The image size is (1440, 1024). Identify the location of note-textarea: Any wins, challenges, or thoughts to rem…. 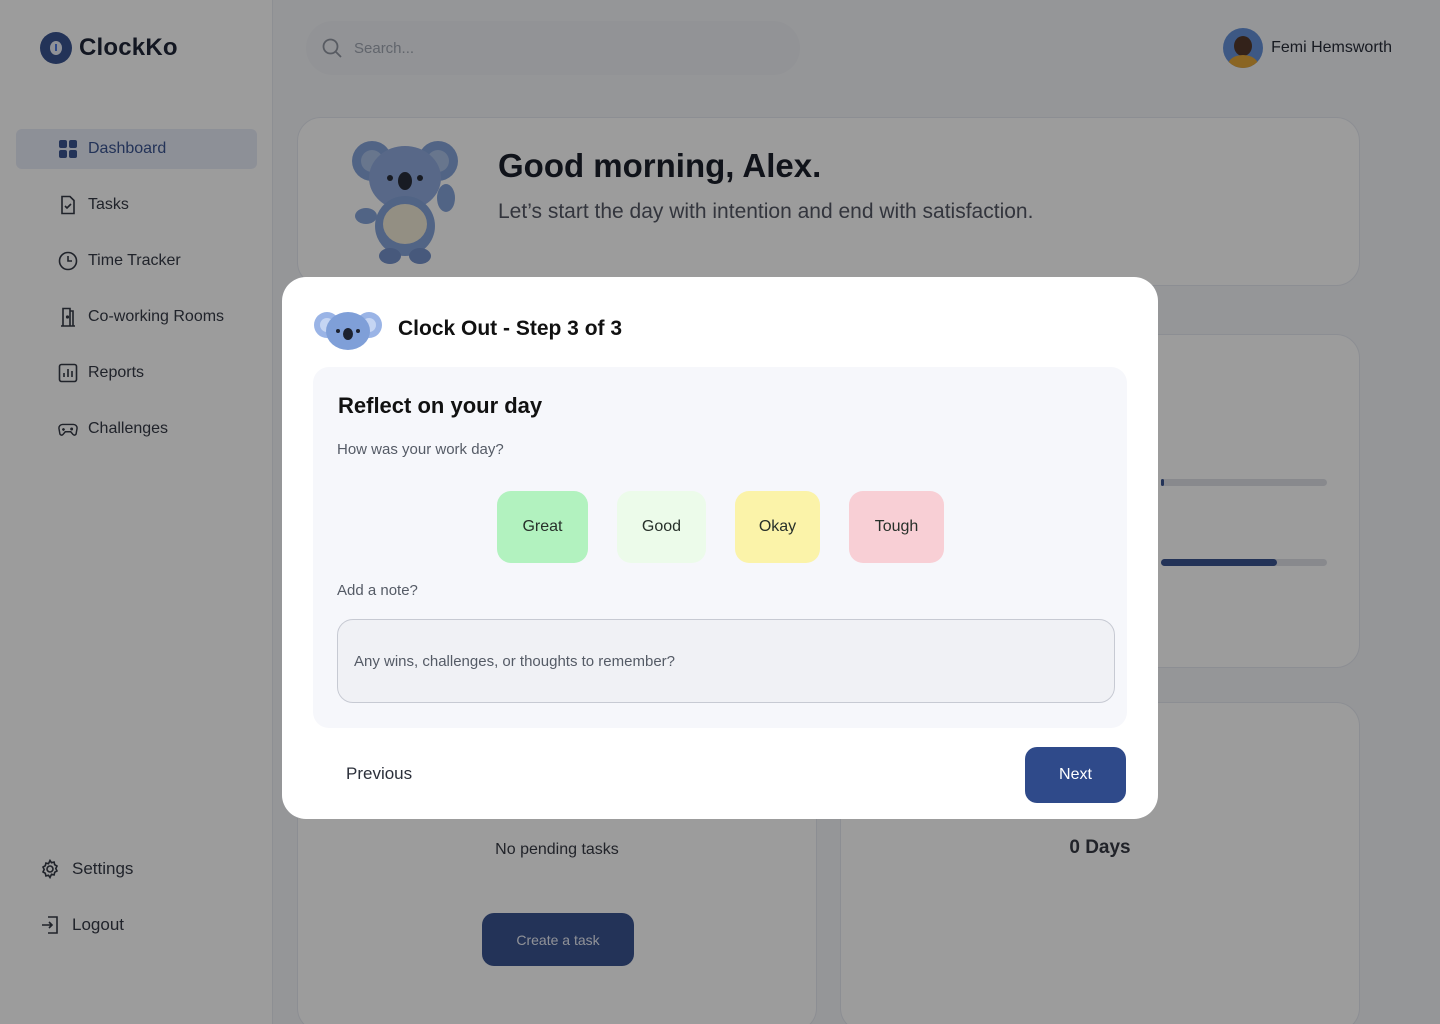
(726, 661).